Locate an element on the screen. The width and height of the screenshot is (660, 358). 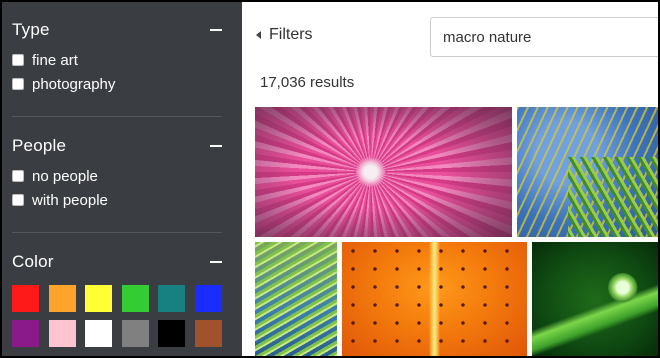
color-swatch-purple is located at coordinates (25, 333).